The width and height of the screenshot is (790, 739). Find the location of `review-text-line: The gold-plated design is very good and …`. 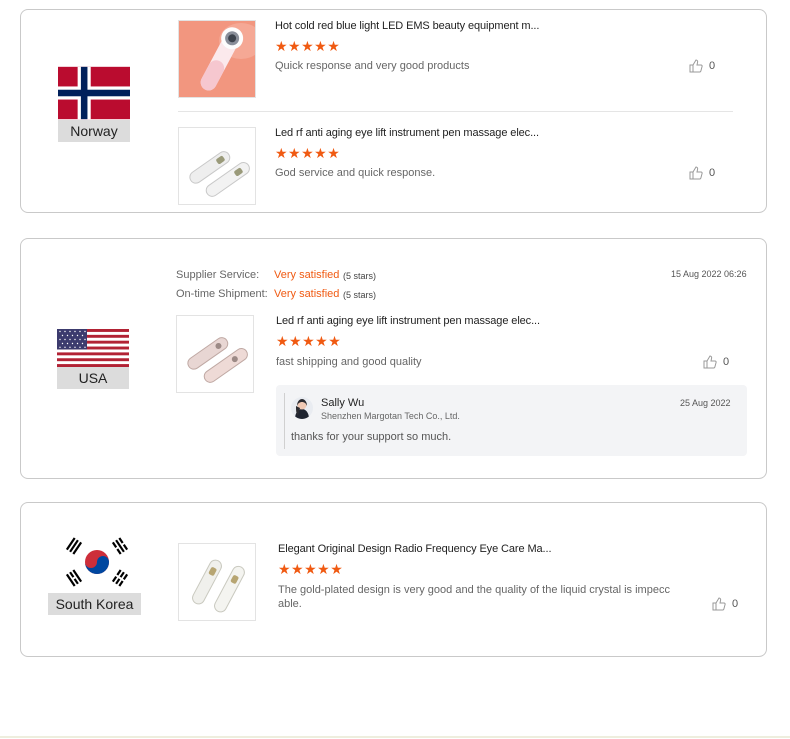

review-text-line: The gold-plated design is very good and … is located at coordinates (474, 590).